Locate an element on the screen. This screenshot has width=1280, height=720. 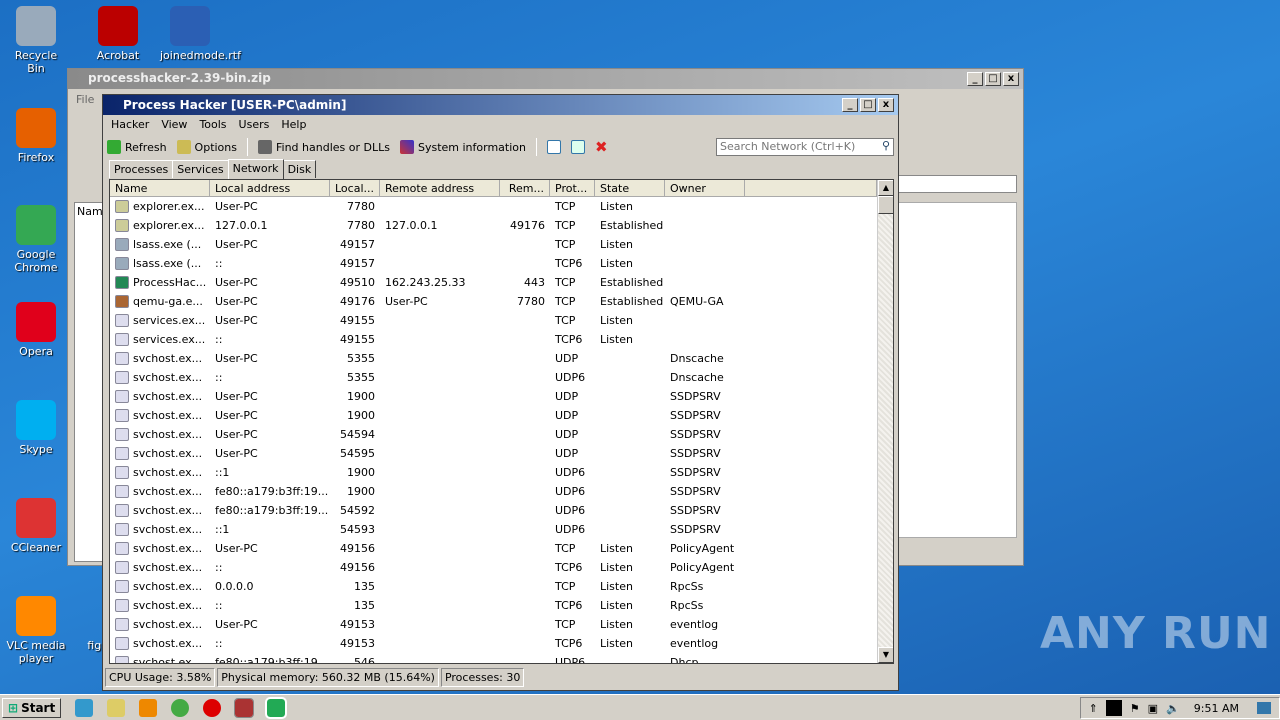
table-row: svchost.ex... User-PC 54595 UDP SSDPSRV is located at coordinates (501, 453).